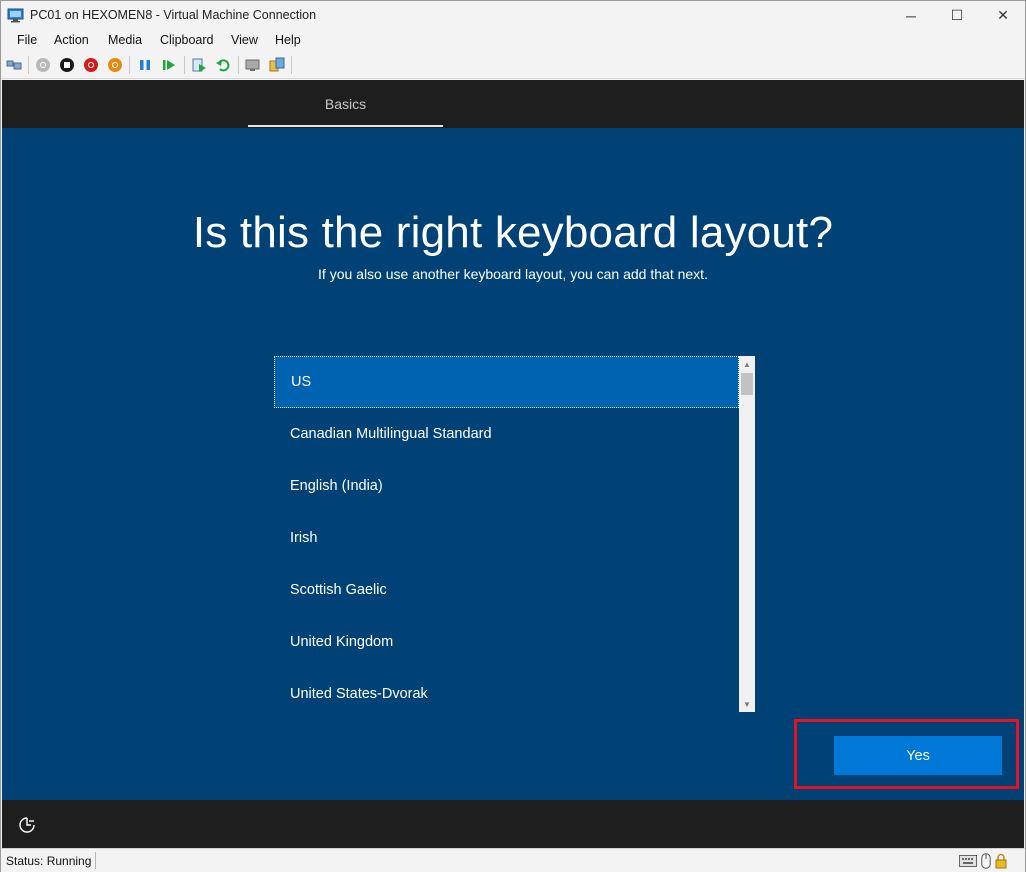  I want to click on save-state-icon, so click(115, 65).